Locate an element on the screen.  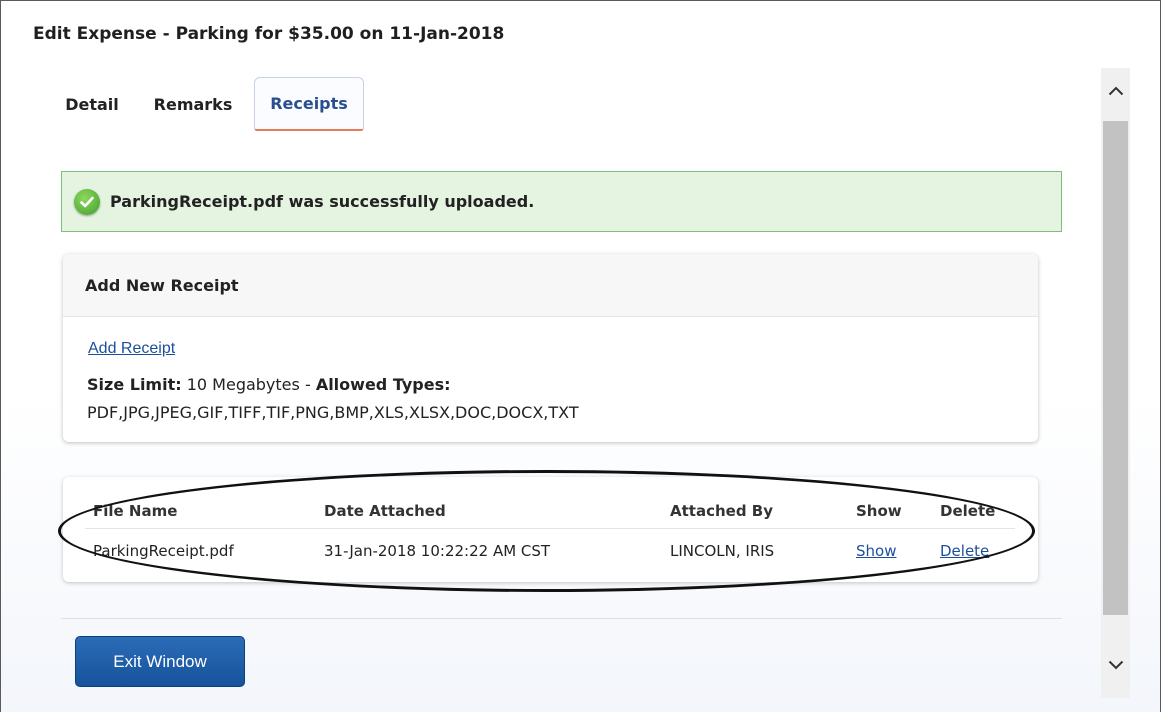
delete-receipt-link: Delete is located at coordinates (964, 551).